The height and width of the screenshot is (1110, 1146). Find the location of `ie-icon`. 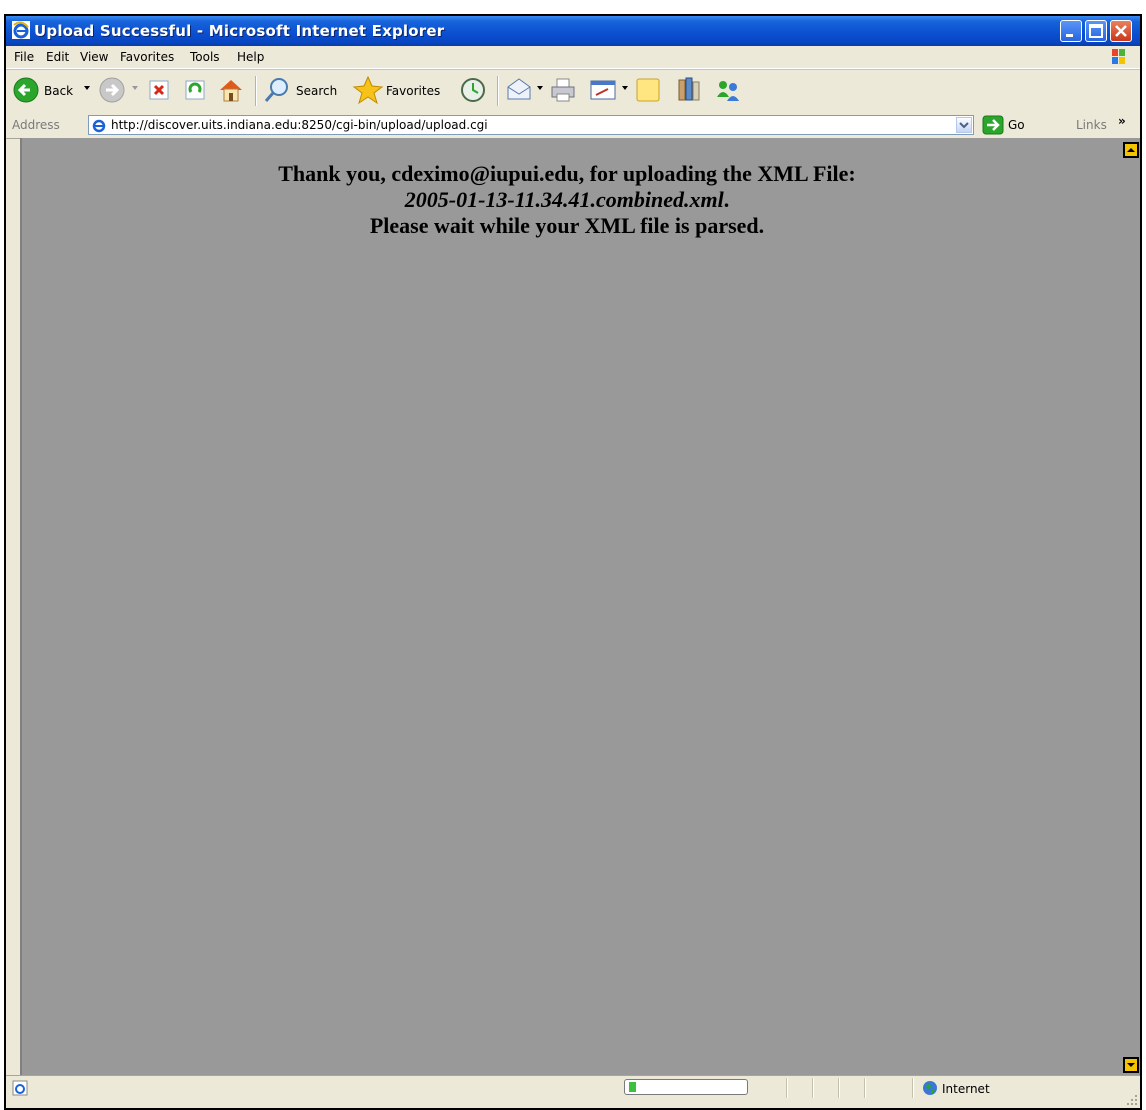

ie-icon is located at coordinates (21, 30).